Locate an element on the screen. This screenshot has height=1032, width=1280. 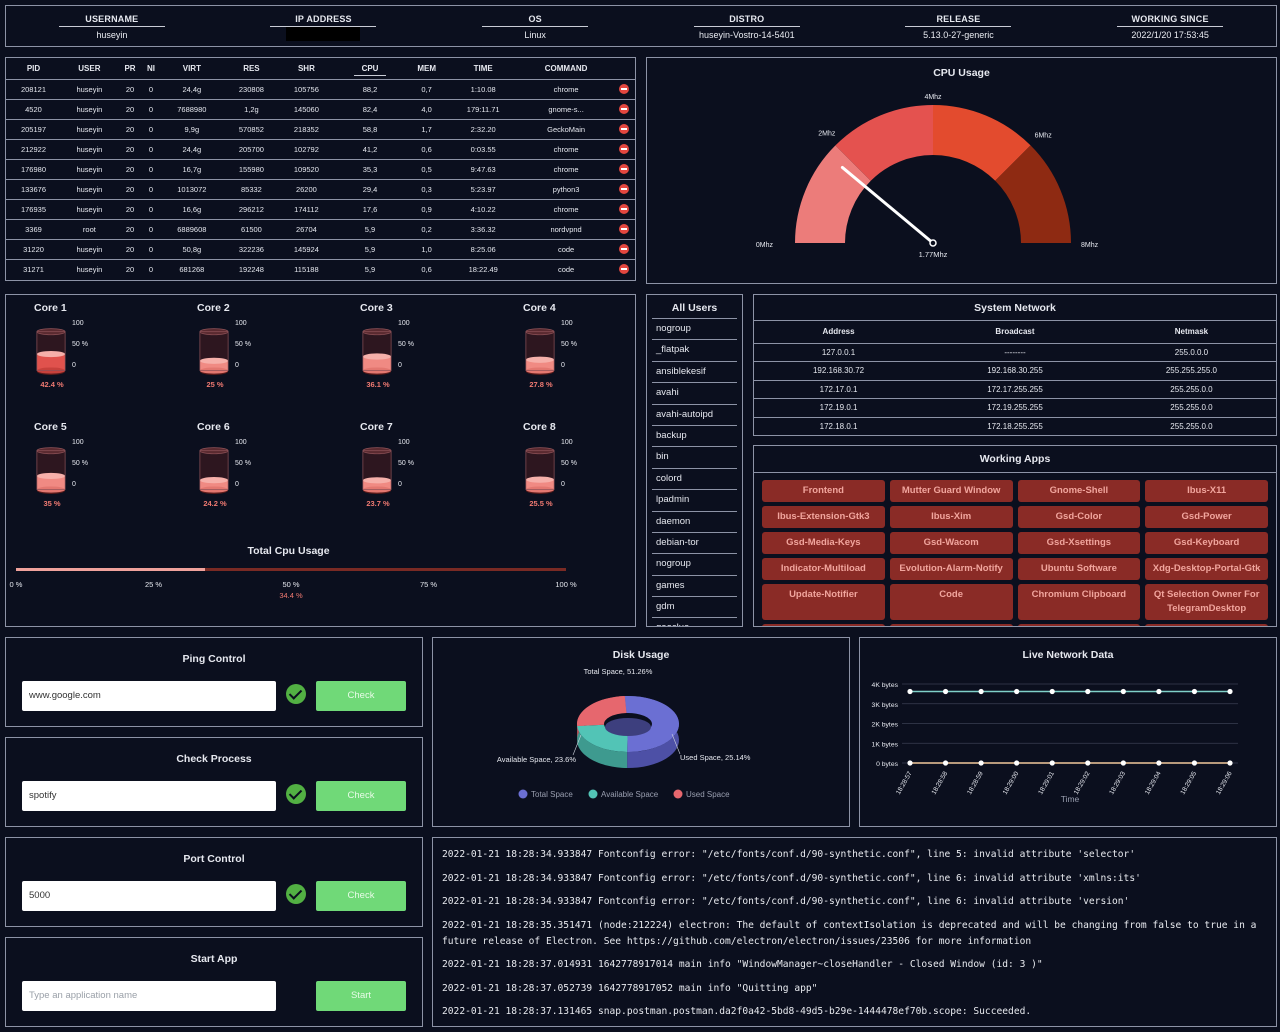
process-button: Check is located at coordinates (361, 796).